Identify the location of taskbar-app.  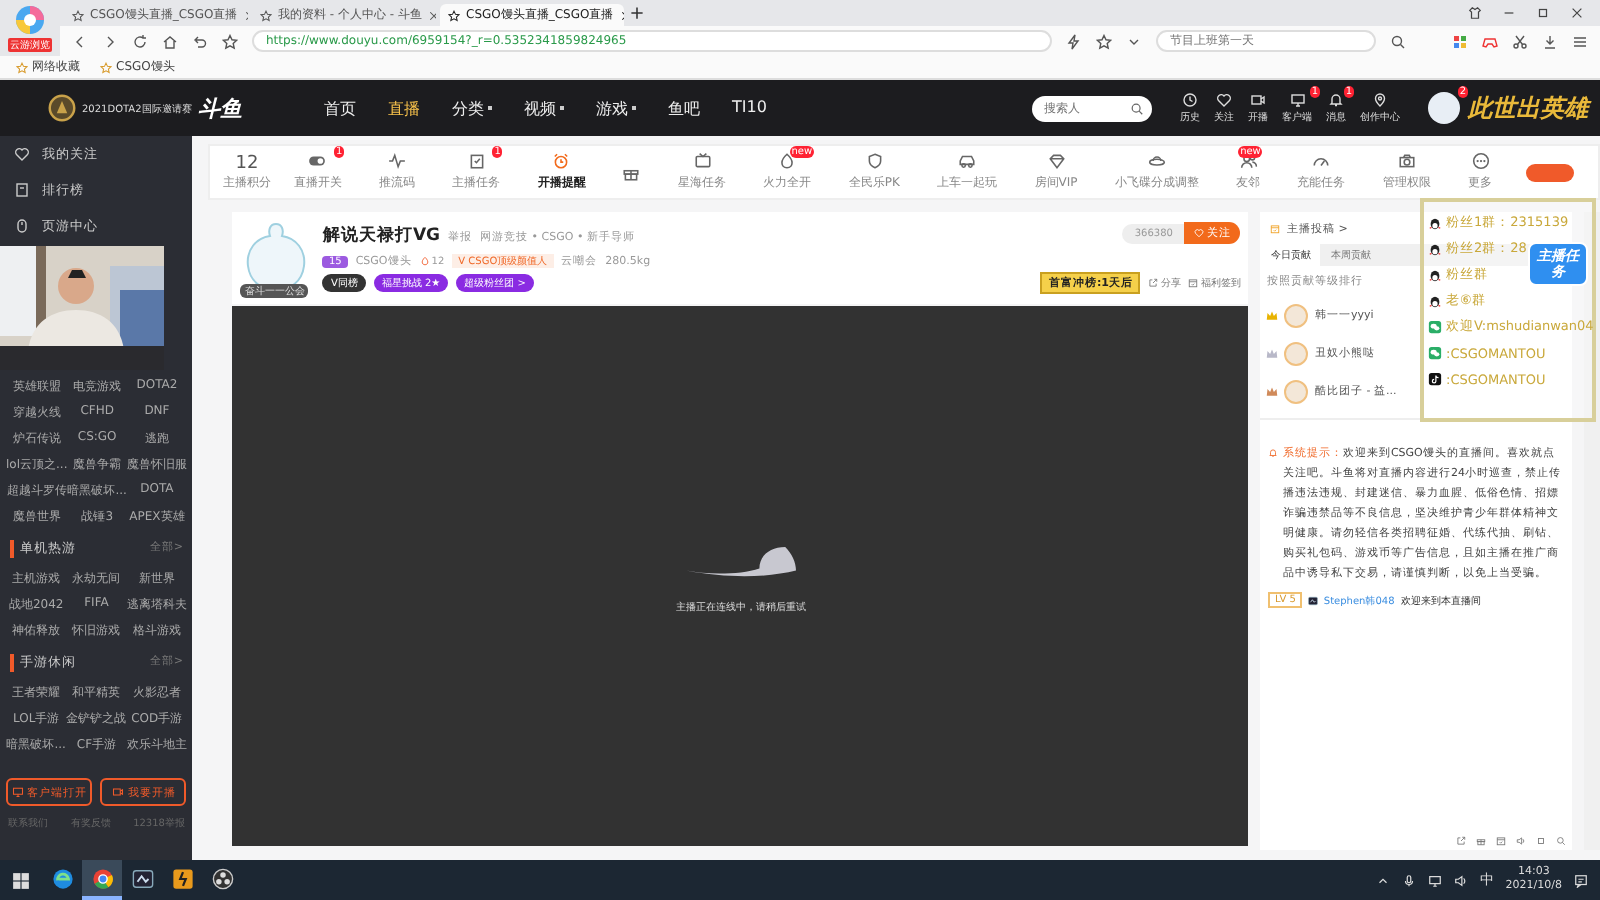
(102, 880).